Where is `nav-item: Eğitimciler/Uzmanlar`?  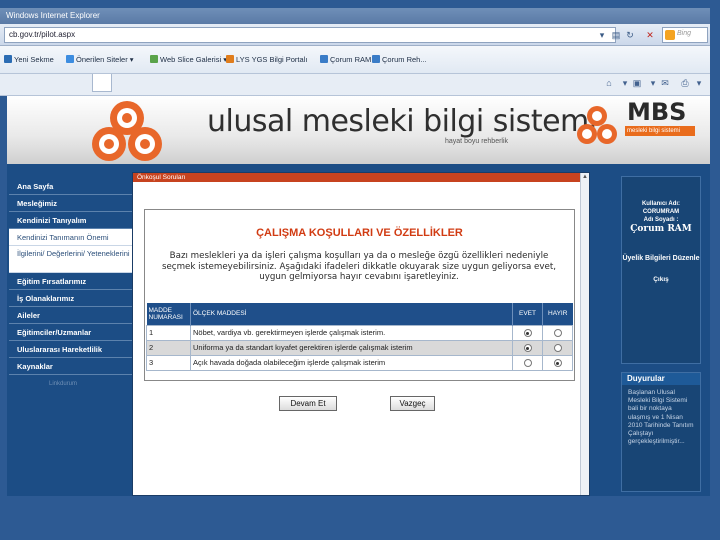 nav-item: Eğitimciler/Uzmanlar is located at coordinates (70, 332).